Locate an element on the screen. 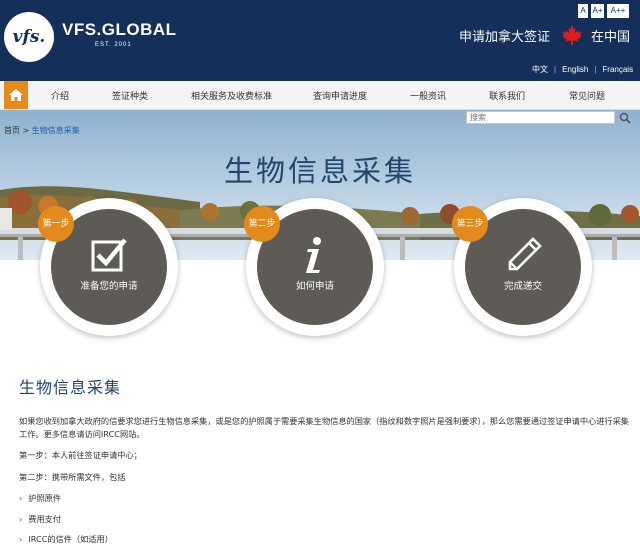  nav-item-visa-types: 签证种类 is located at coordinates (130, 95).